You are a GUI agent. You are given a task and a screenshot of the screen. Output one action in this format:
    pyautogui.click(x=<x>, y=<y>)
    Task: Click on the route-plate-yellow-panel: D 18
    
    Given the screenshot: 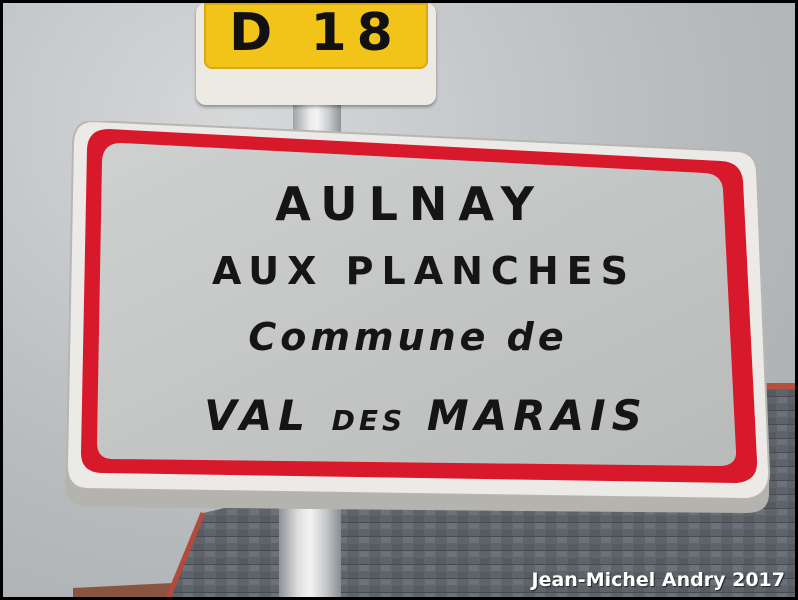 What is the action you would take?
    pyautogui.click(x=316, y=36)
    